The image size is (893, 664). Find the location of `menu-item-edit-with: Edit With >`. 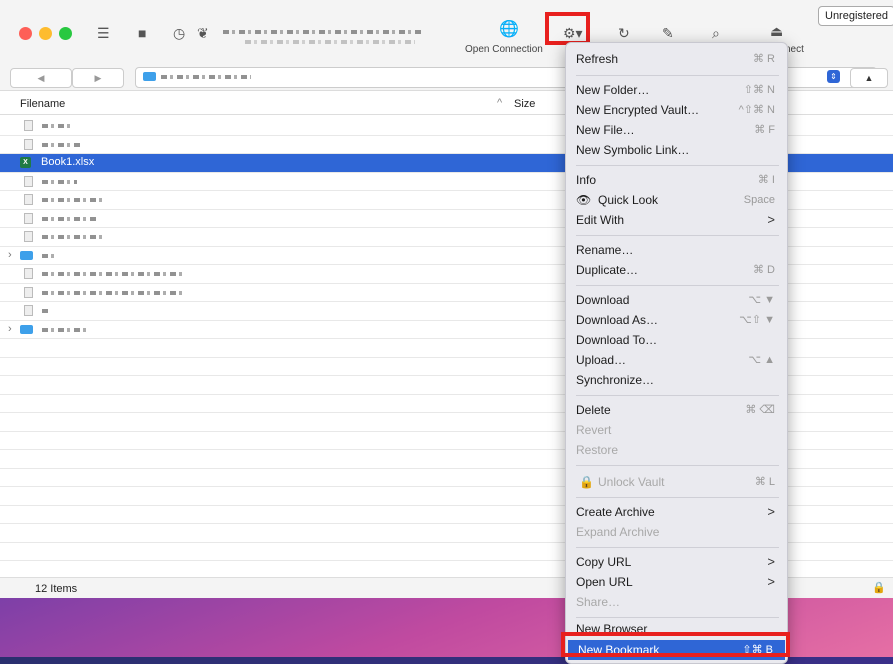

menu-item-edit-with: Edit With > is located at coordinates (677, 220).